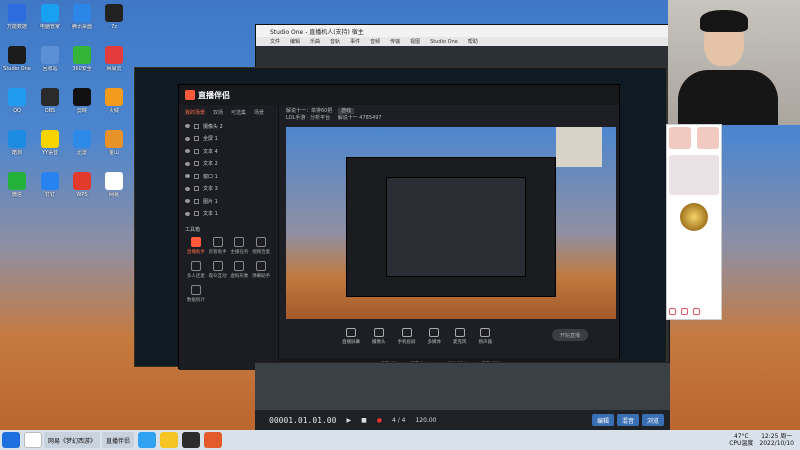 The image size is (800, 450). Describe the element at coordinates (213, 440) in the screenshot. I see `streaming-app-icon` at that location.